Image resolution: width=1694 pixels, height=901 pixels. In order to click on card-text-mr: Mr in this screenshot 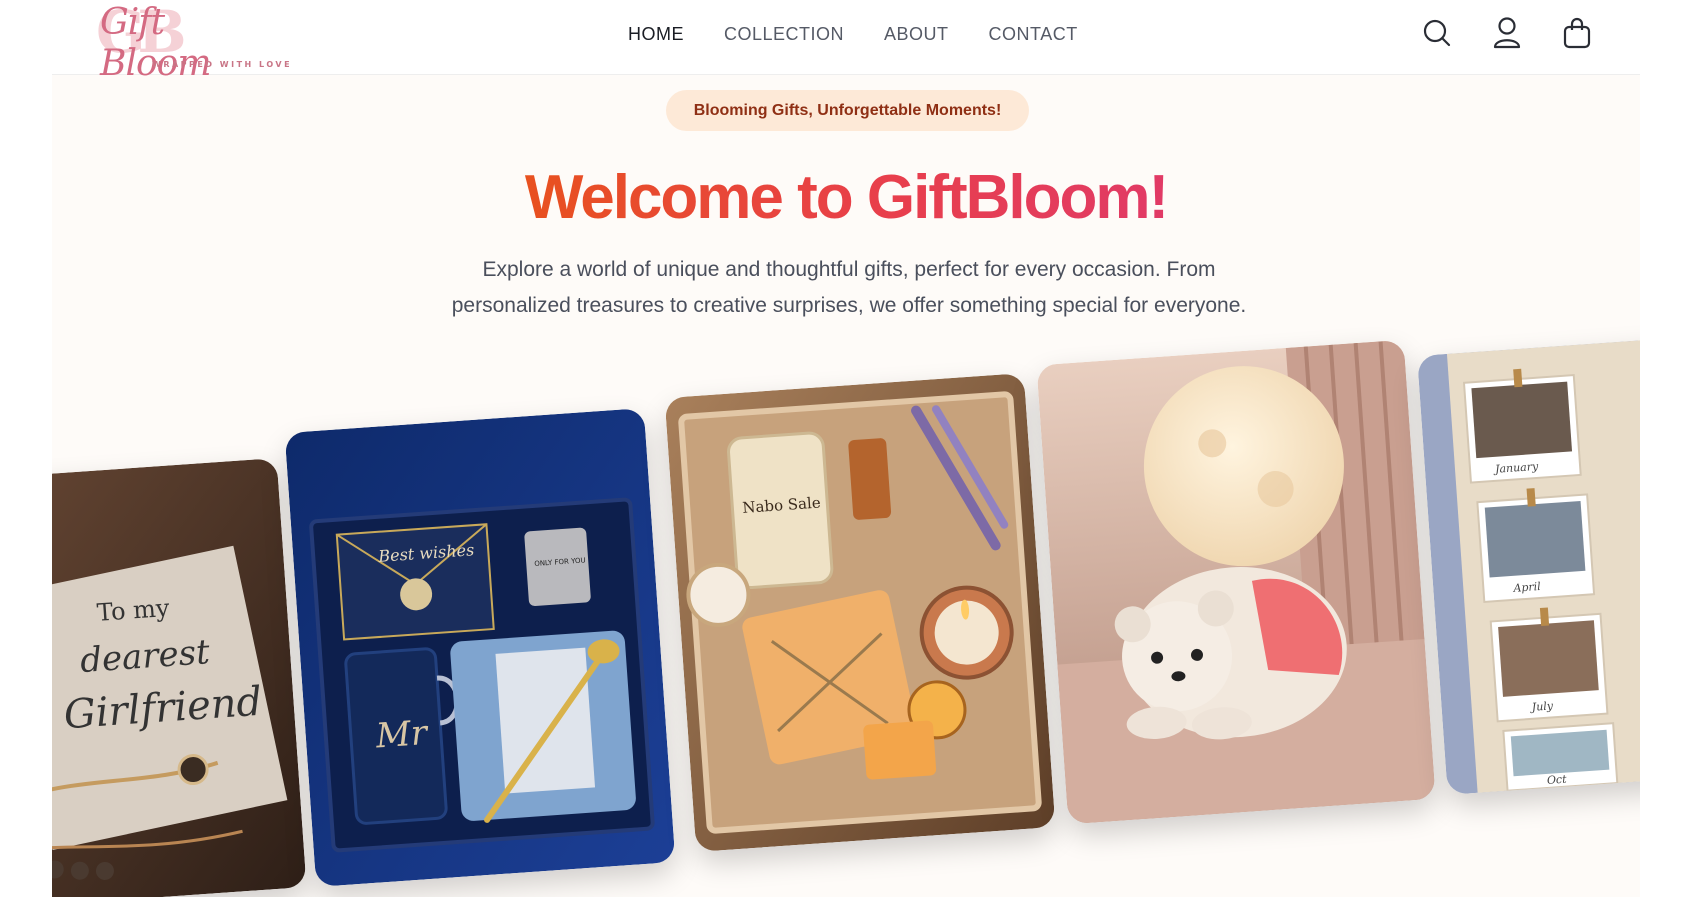, I will do `click(402, 735)`.